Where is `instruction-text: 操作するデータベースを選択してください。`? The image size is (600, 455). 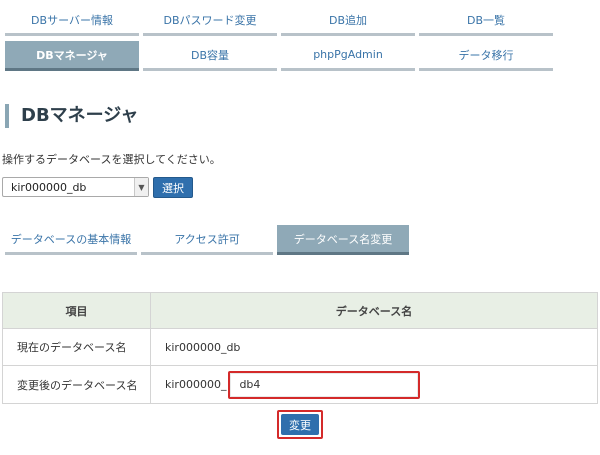
instruction-text: 操作するデータベースを選択してください。 is located at coordinates (111, 159).